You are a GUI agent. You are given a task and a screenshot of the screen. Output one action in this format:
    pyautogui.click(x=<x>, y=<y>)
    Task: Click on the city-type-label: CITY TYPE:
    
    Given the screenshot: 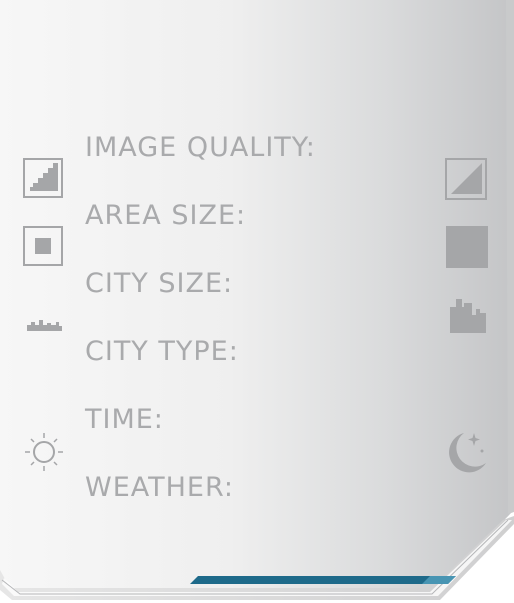 What is the action you would take?
    pyautogui.click(x=162, y=351)
    